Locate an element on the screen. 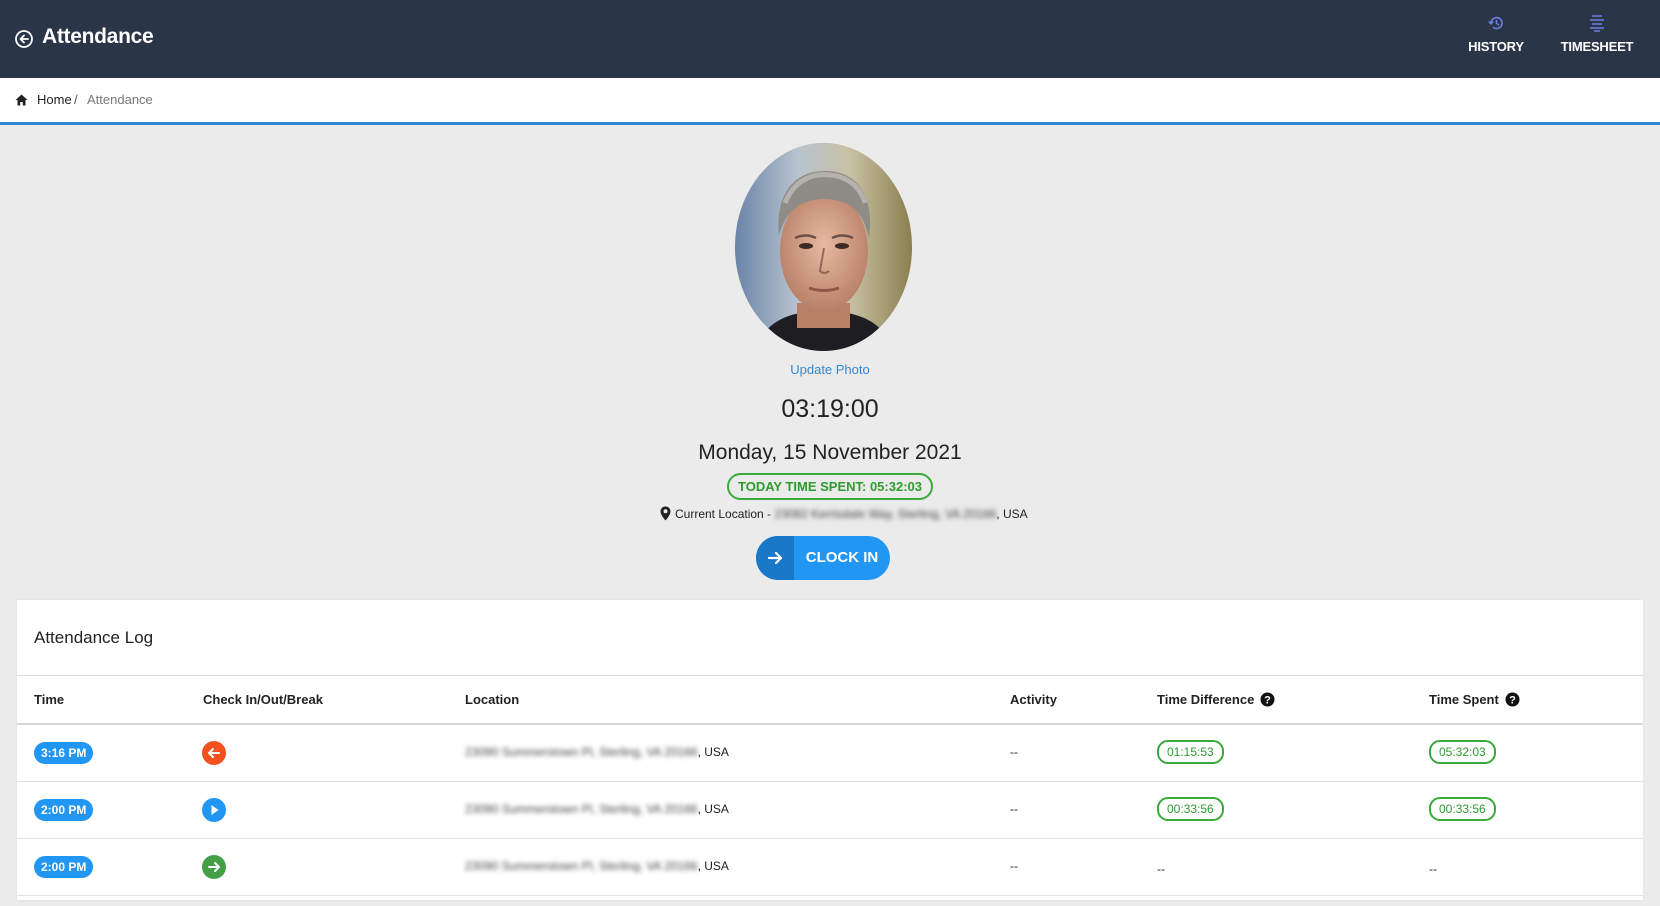  history-button: HISTORY is located at coordinates (1496, 35).